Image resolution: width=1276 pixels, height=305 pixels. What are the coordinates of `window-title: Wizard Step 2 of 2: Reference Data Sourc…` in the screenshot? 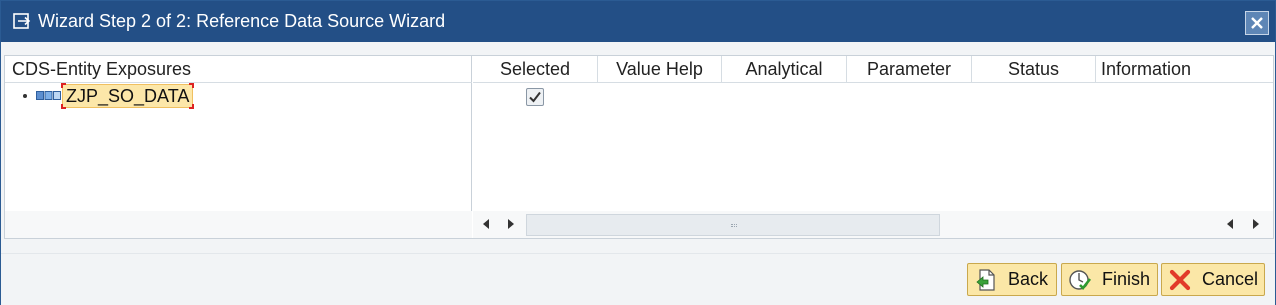 It's located at (242, 21).